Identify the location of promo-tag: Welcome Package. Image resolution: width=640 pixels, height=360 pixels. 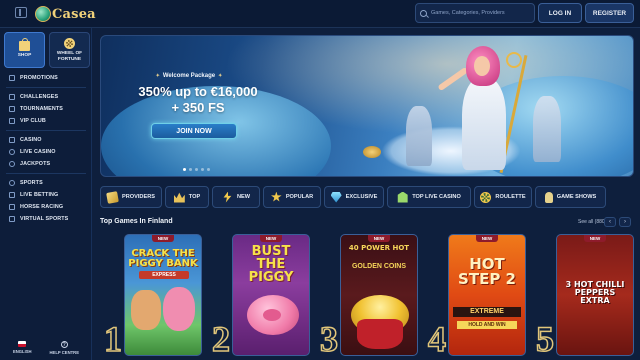
(189, 76).